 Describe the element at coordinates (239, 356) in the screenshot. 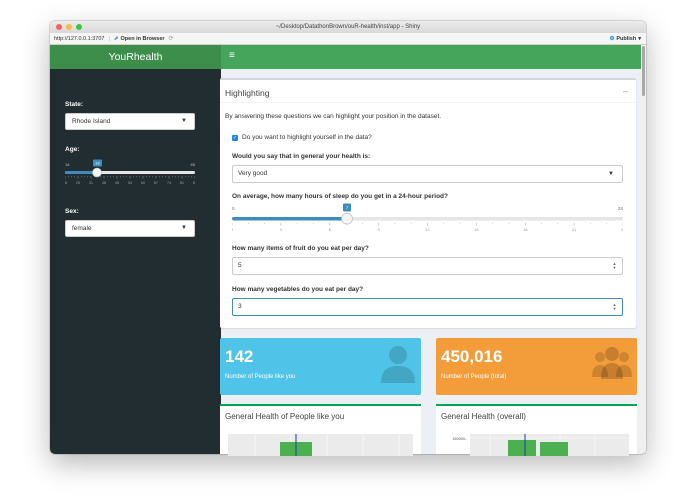

I see `people-like-you-count: 142` at that location.